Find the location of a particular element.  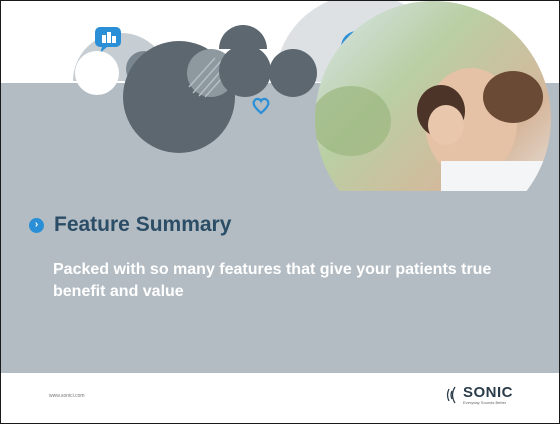

title-row: › Feature Summary is located at coordinates (130, 225).